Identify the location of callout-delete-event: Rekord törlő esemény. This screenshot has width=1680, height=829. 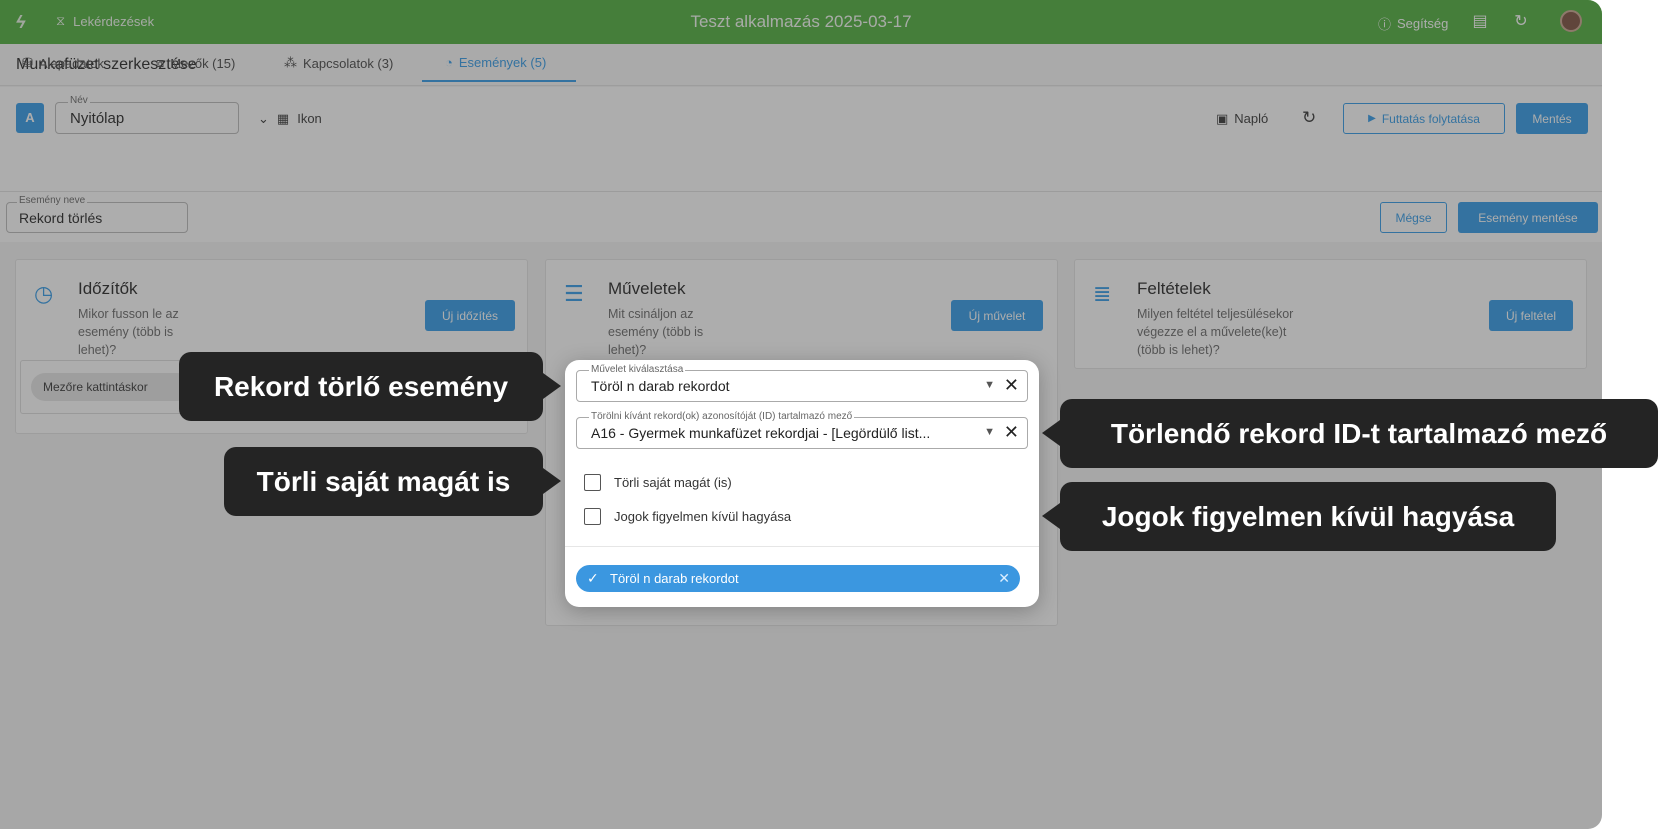
(361, 386).